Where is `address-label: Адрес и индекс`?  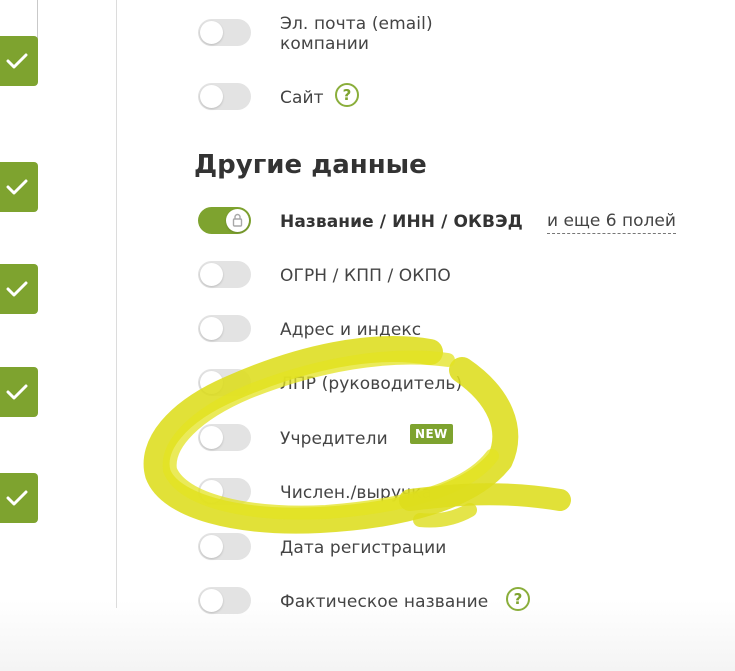
address-label: Адрес и индекс is located at coordinates (351, 330).